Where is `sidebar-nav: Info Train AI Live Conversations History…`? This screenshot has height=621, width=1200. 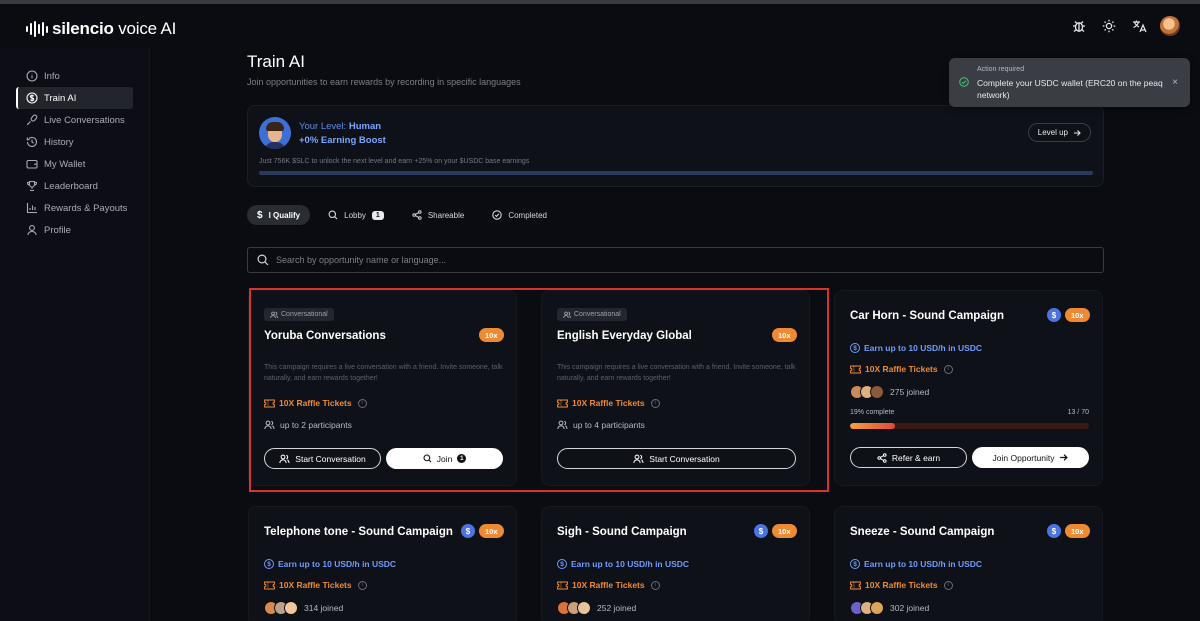 sidebar-nav: Info Train AI Live Conversations History… is located at coordinates (74, 153).